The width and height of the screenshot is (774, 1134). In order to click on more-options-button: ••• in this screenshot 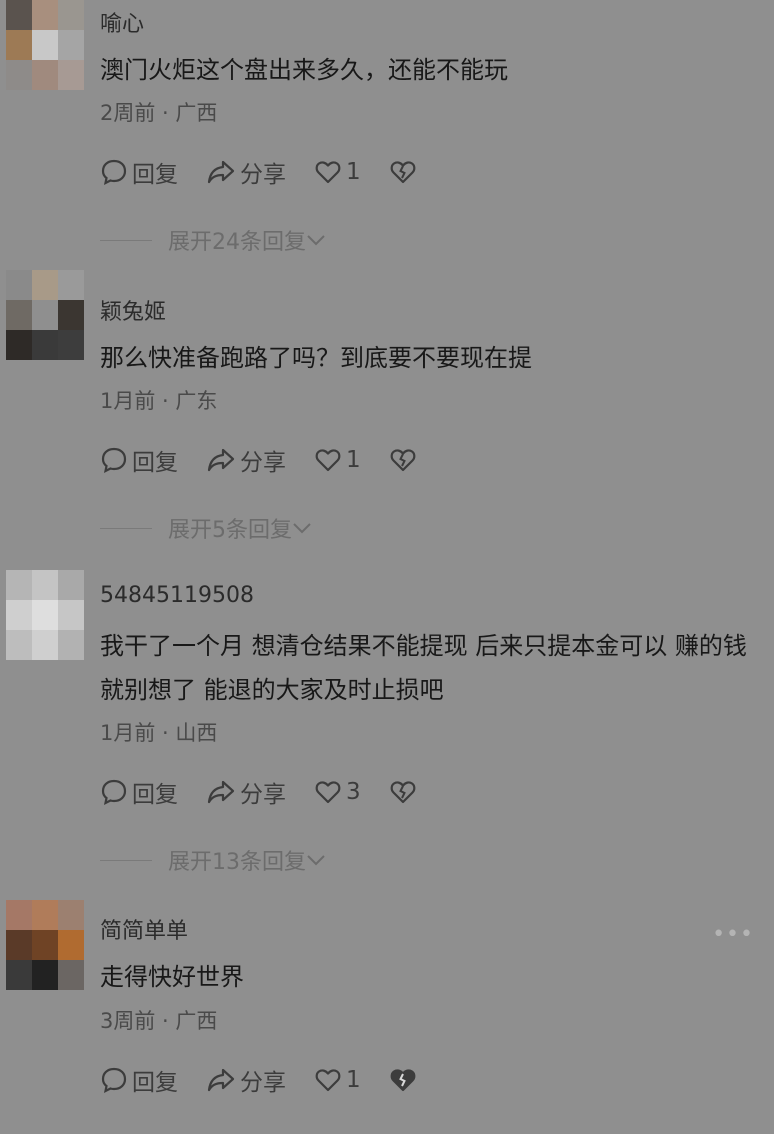, I will do `click(733, 934)`.